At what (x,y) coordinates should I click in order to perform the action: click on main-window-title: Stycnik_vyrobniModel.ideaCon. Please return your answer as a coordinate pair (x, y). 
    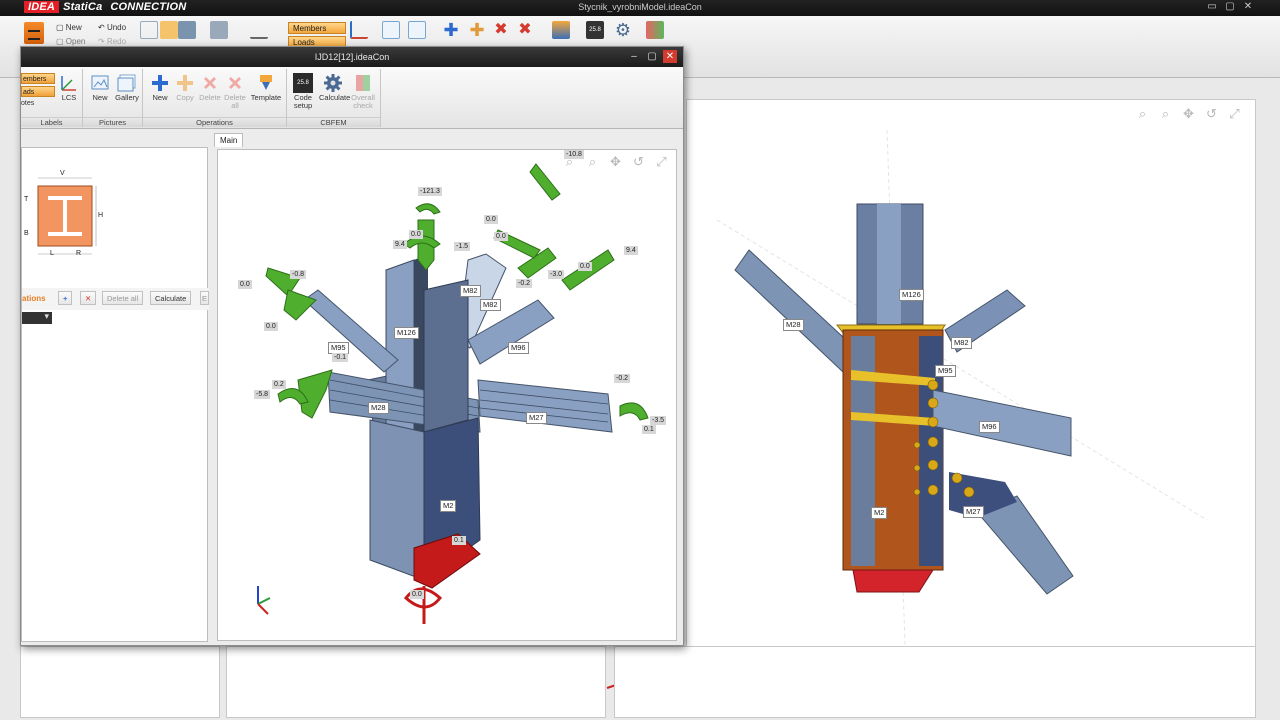
    Looking at the image, I should click on (640, 7).